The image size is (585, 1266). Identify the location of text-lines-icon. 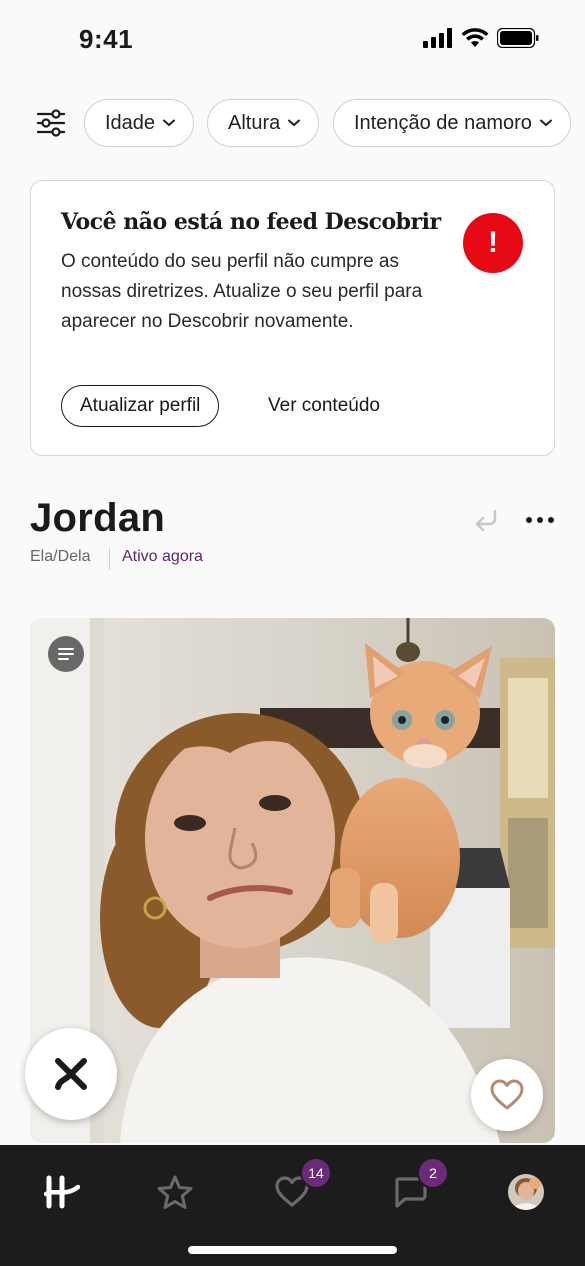
(66, 654).